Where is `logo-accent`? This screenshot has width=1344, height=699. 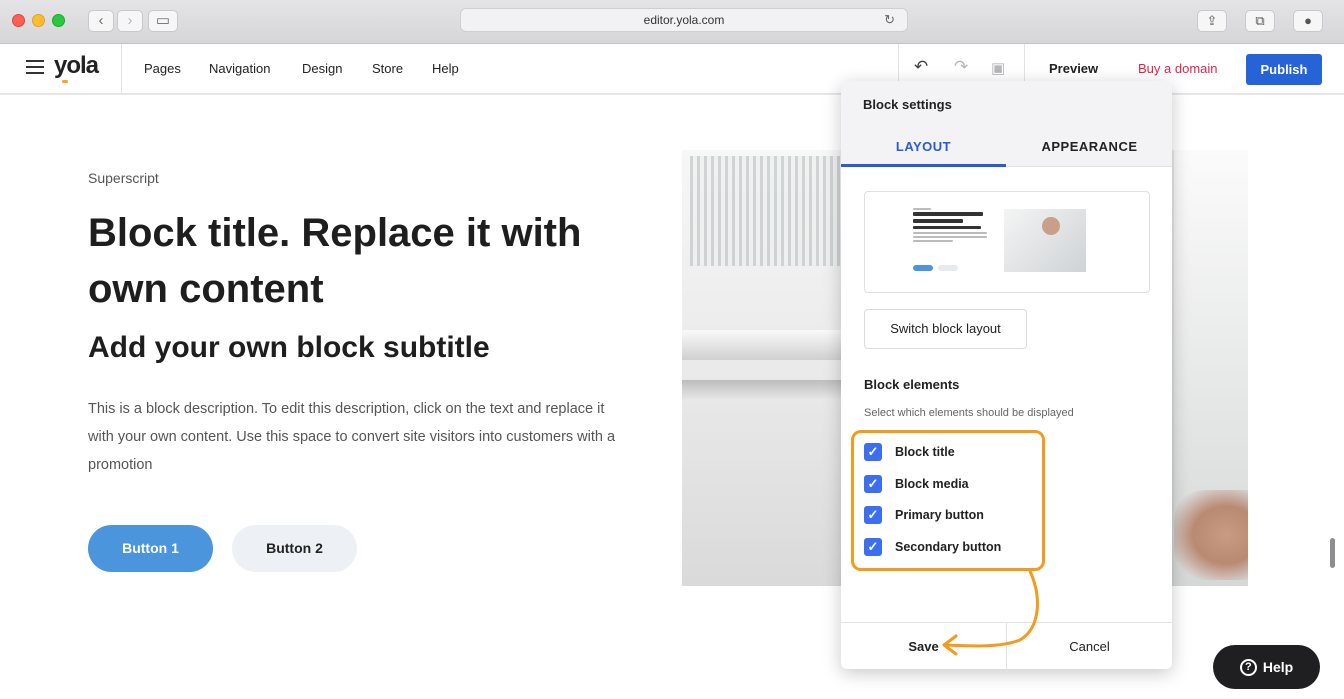
logo-accent is located at coordinates (65, 81).